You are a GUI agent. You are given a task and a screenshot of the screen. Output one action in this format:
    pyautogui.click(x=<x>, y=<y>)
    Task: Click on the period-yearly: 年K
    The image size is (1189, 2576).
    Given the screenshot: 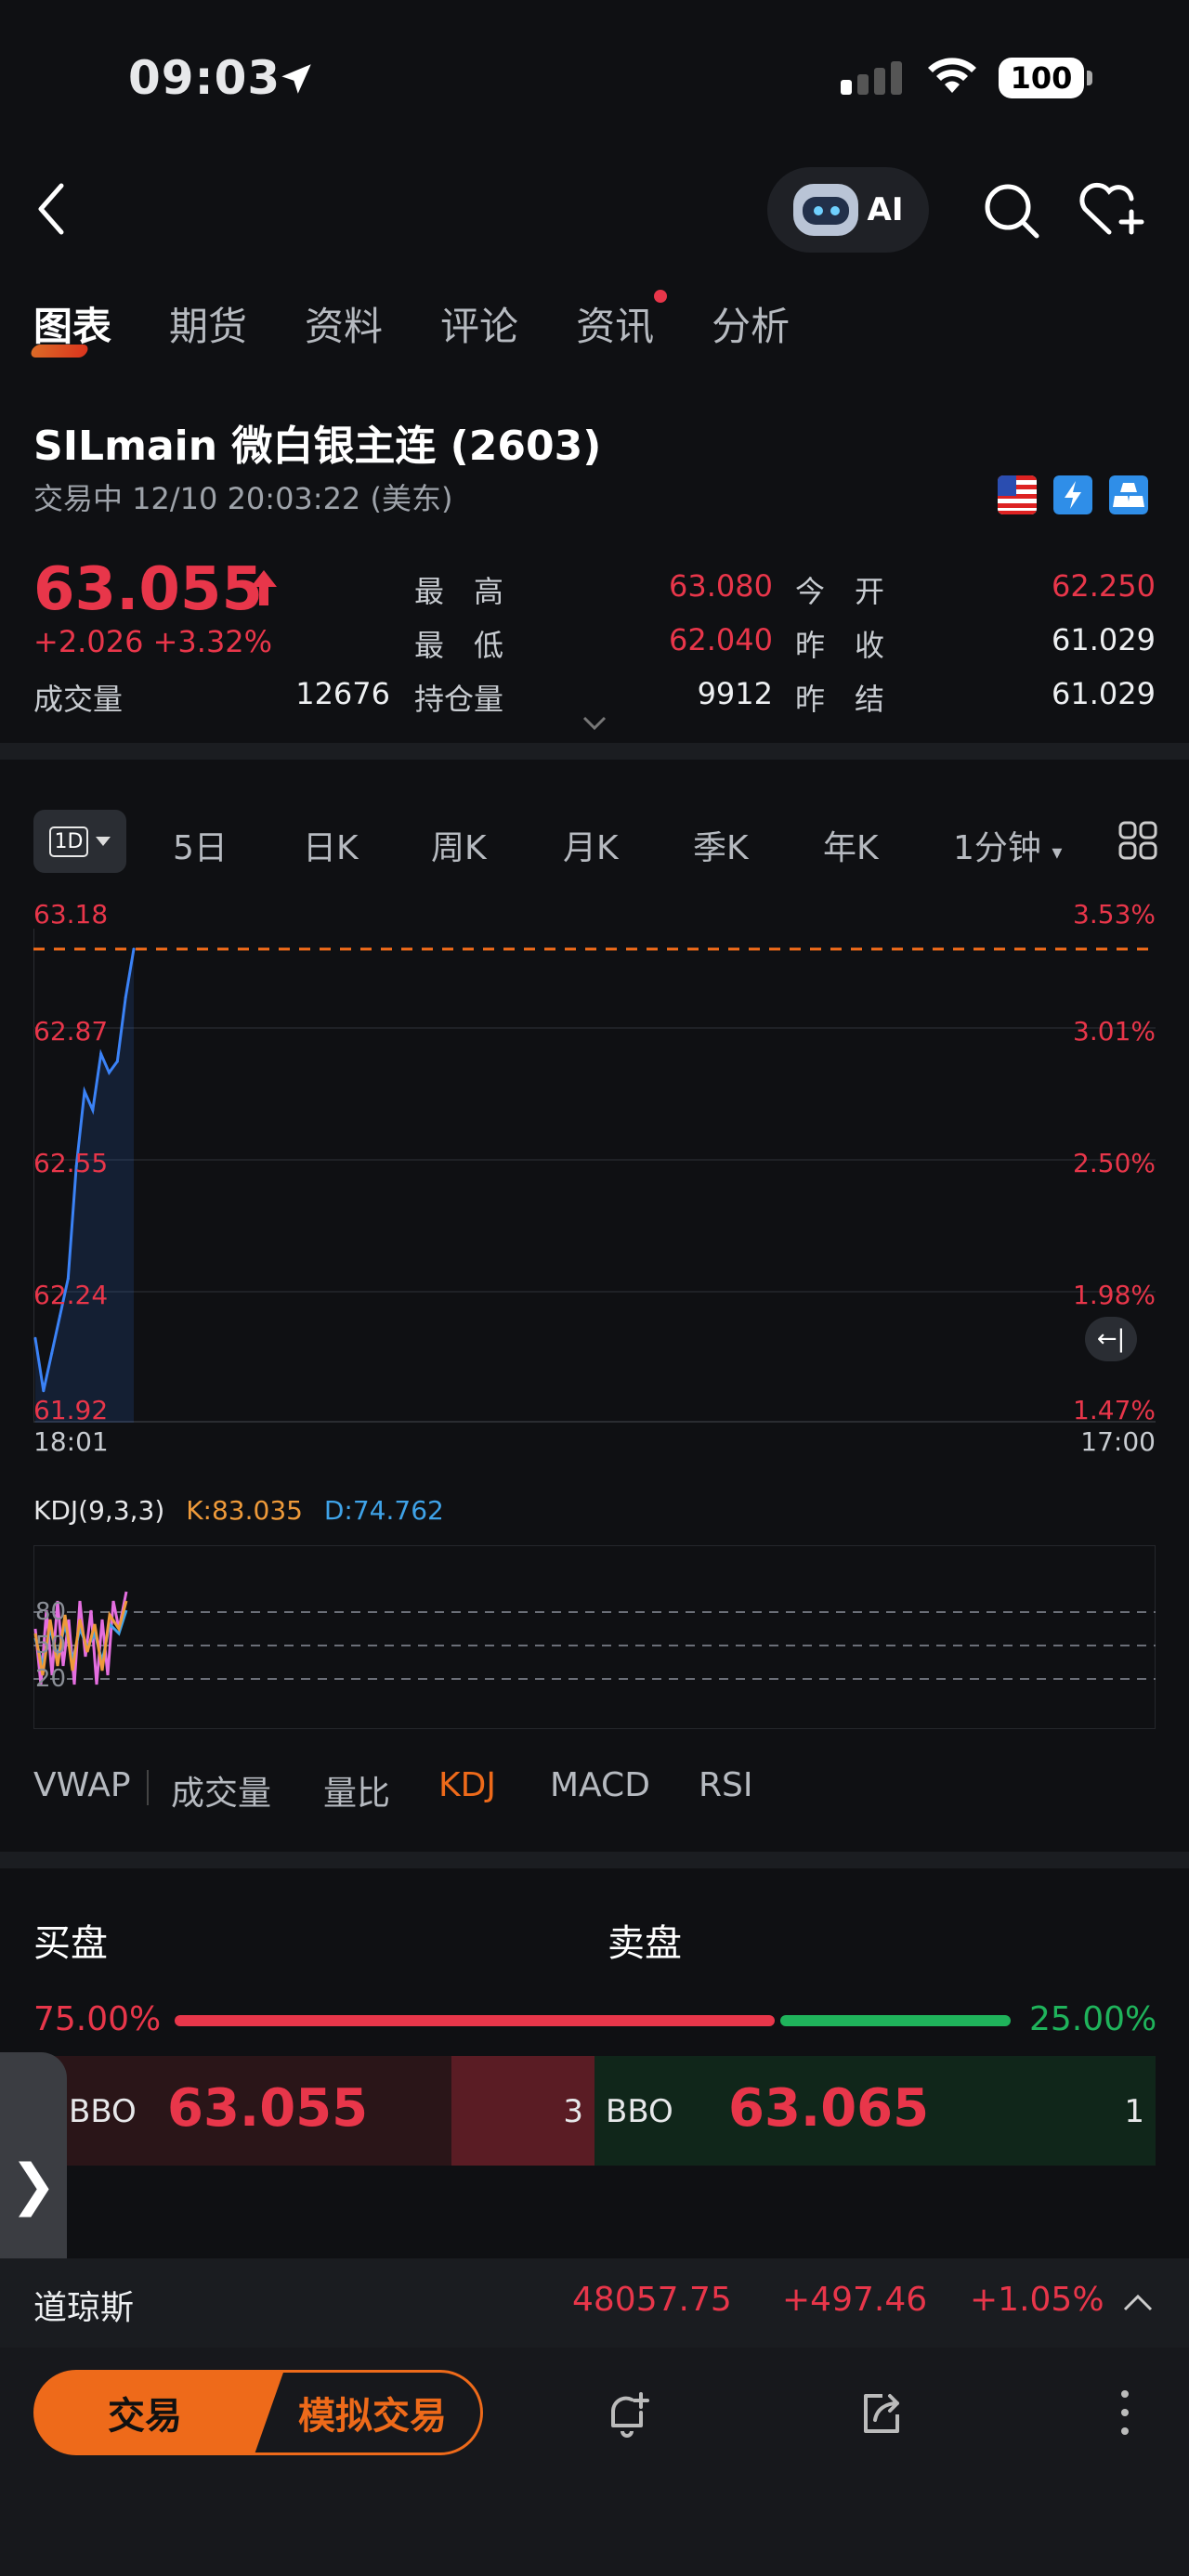 What is the action you would take?
    pyautogui.click(x=851, y=845)
    